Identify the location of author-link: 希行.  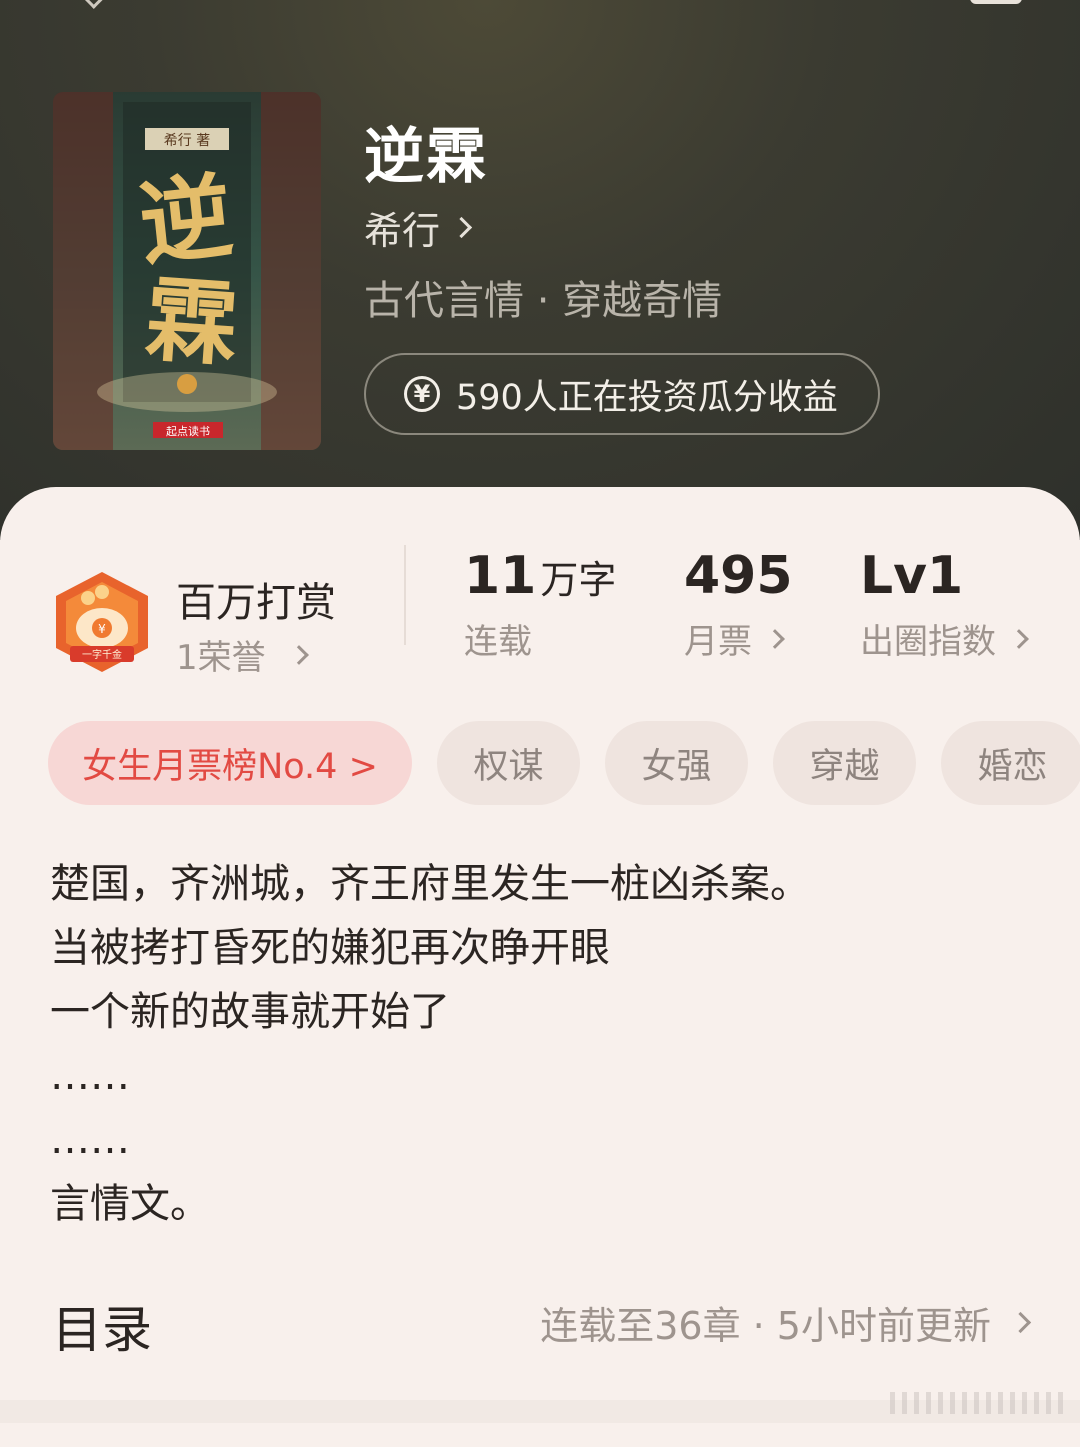
(418, 227).